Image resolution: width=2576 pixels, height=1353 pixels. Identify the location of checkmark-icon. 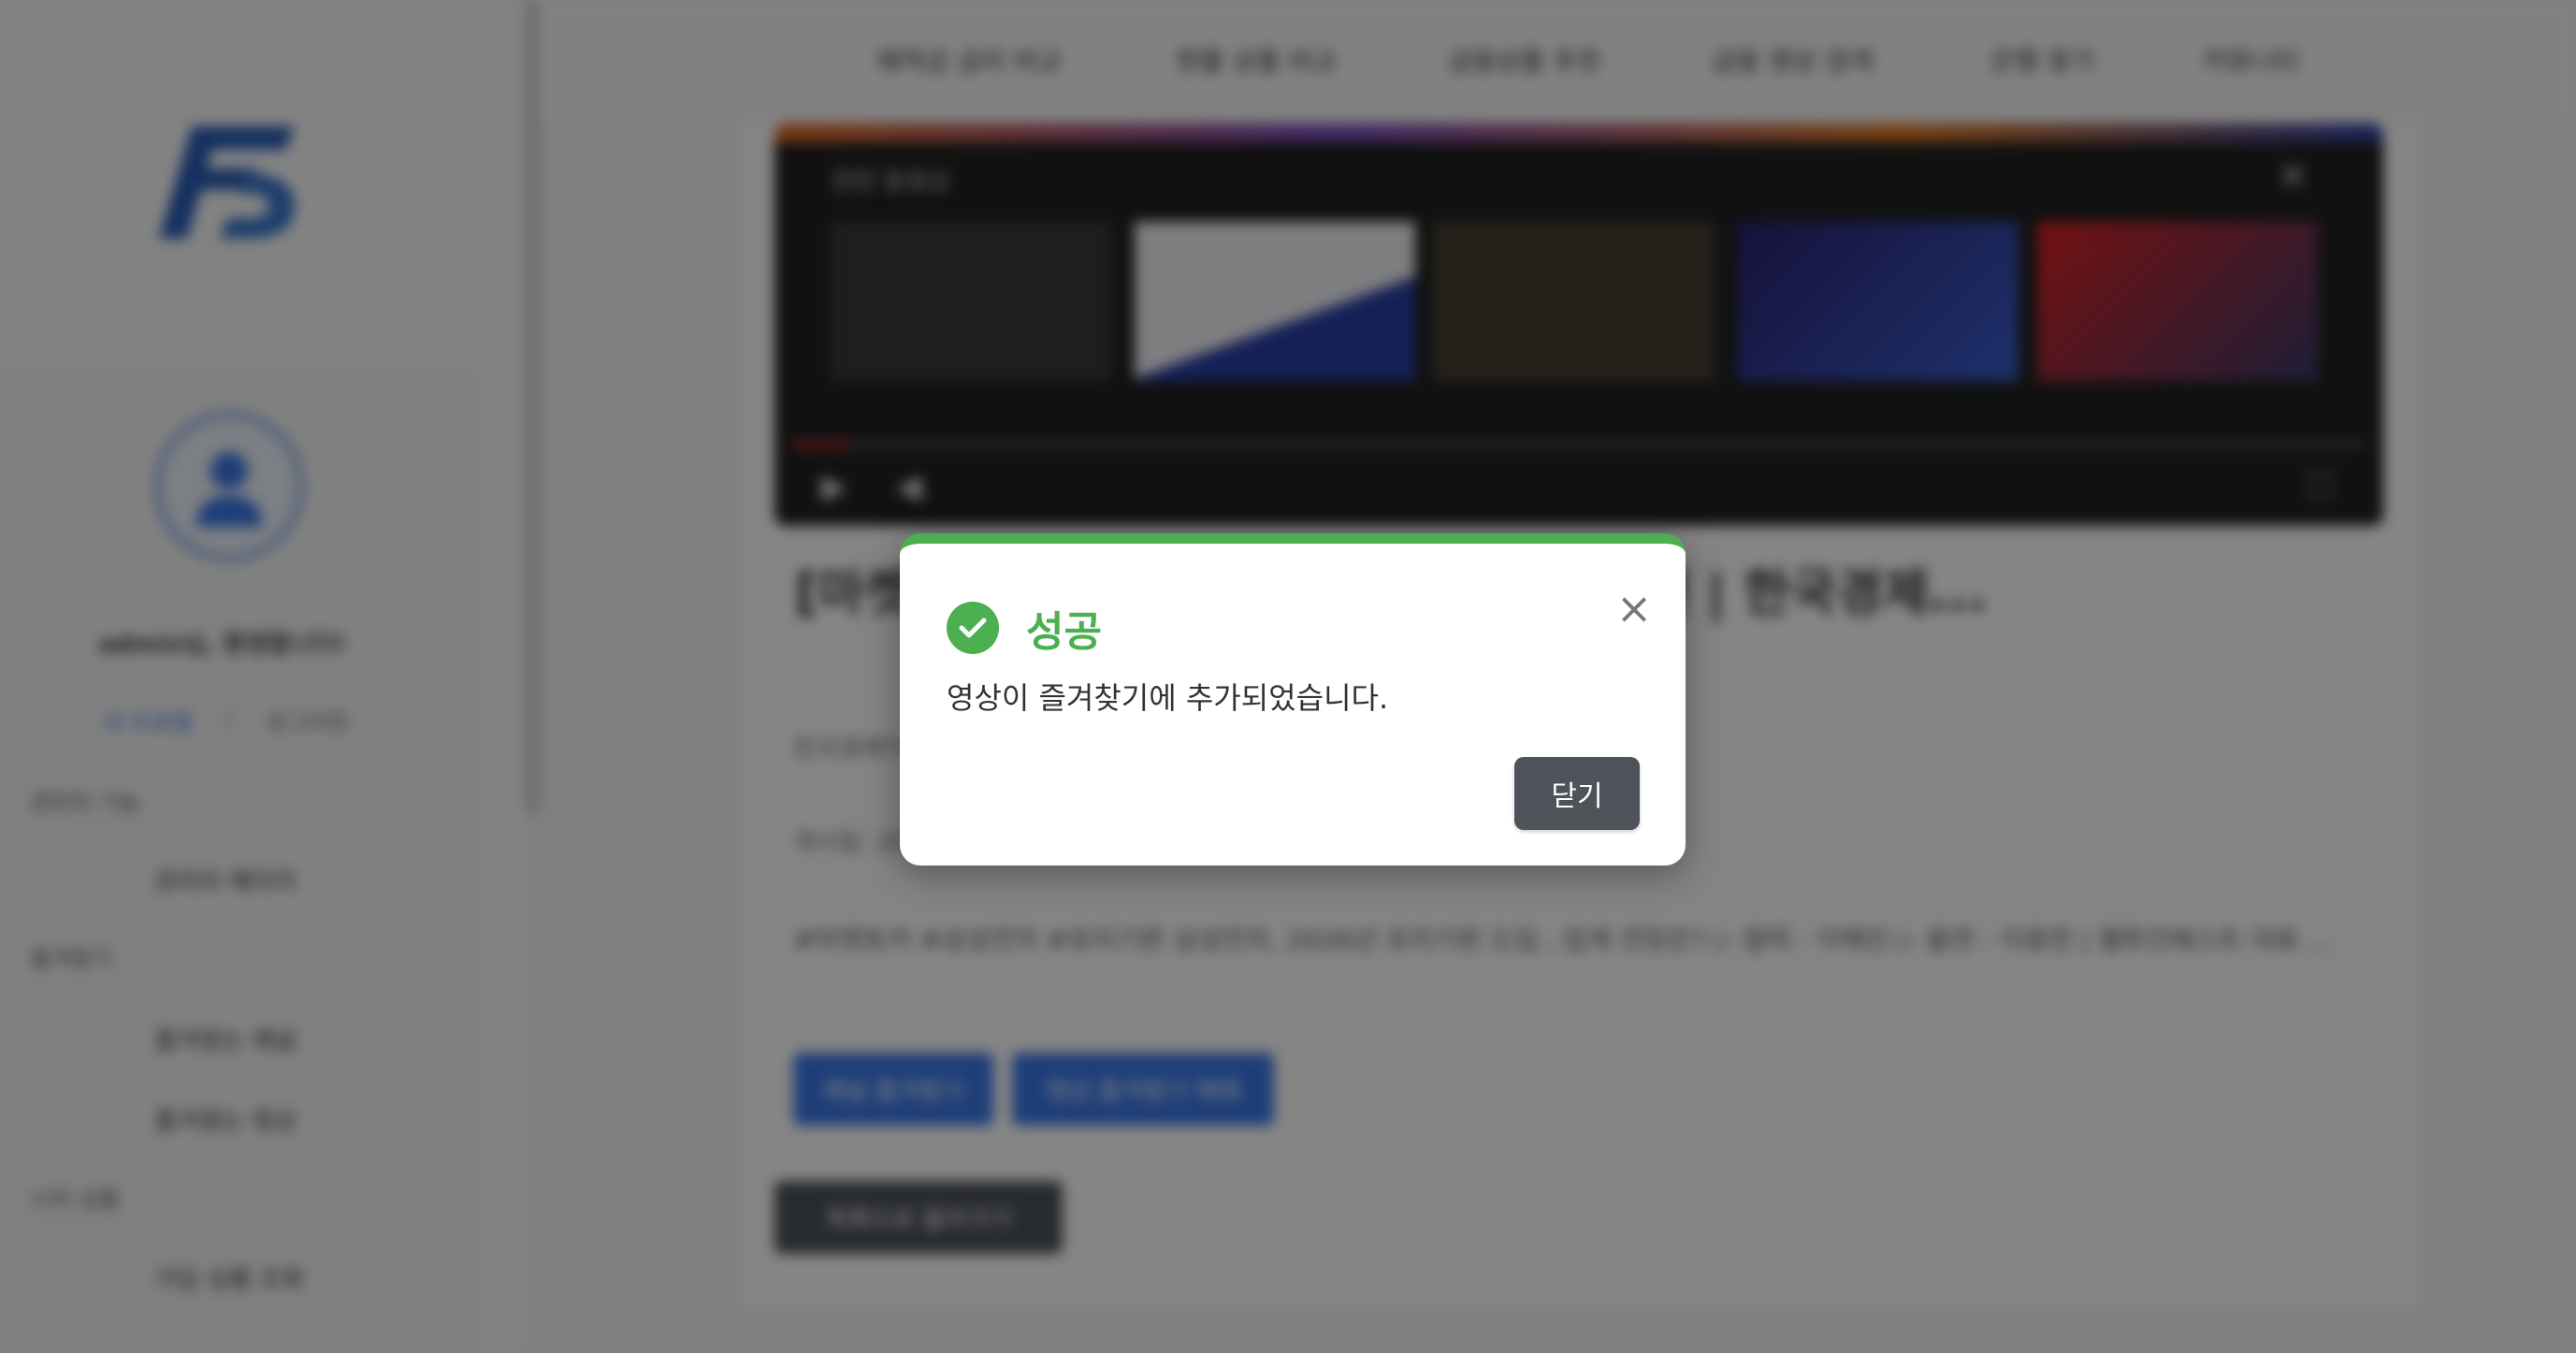
(973, 628).